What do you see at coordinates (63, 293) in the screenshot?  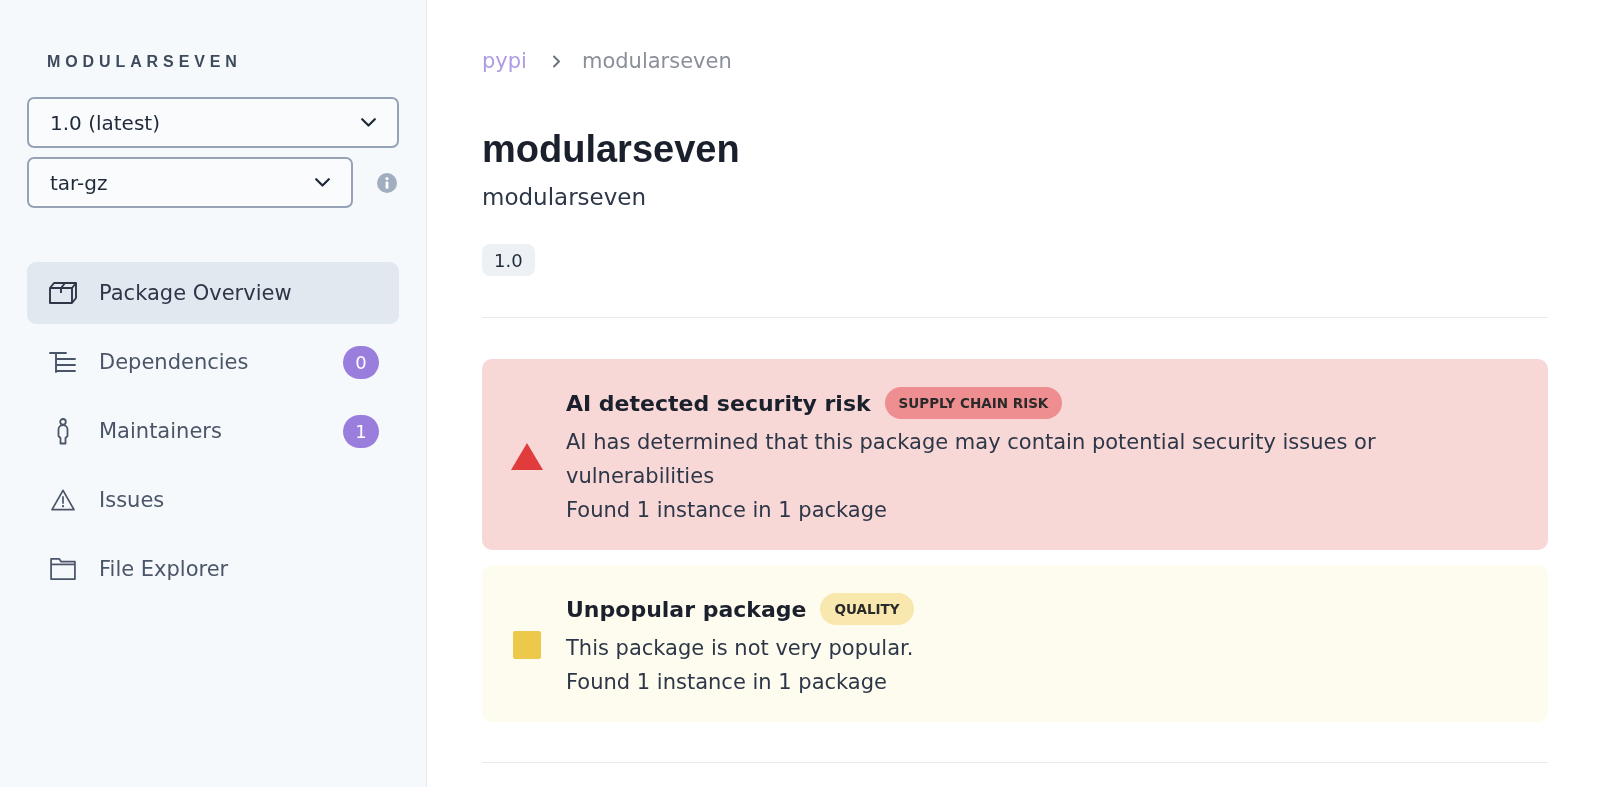 I see `box-icon` at bounding box center [63, 293].